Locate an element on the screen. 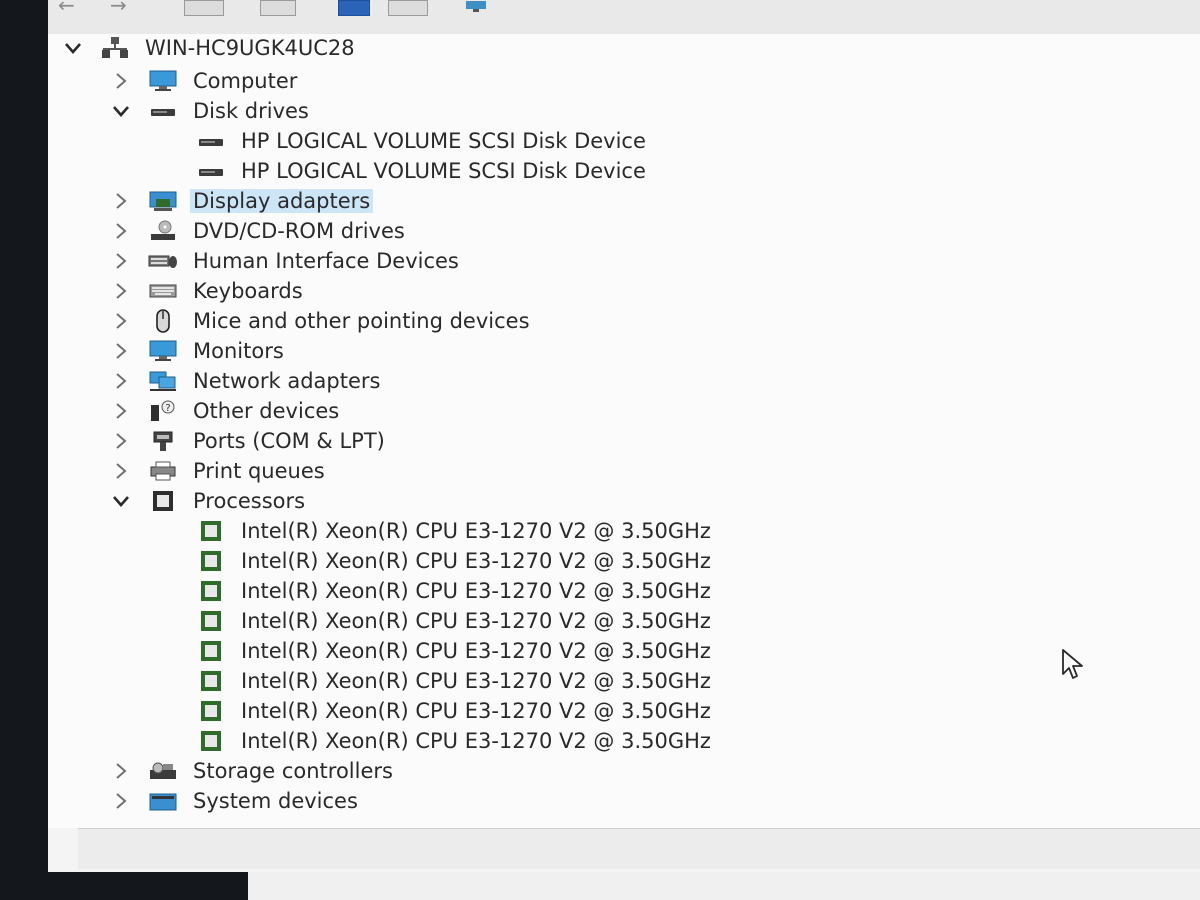  storage-controller-icon is located at coordinates (163, 771).